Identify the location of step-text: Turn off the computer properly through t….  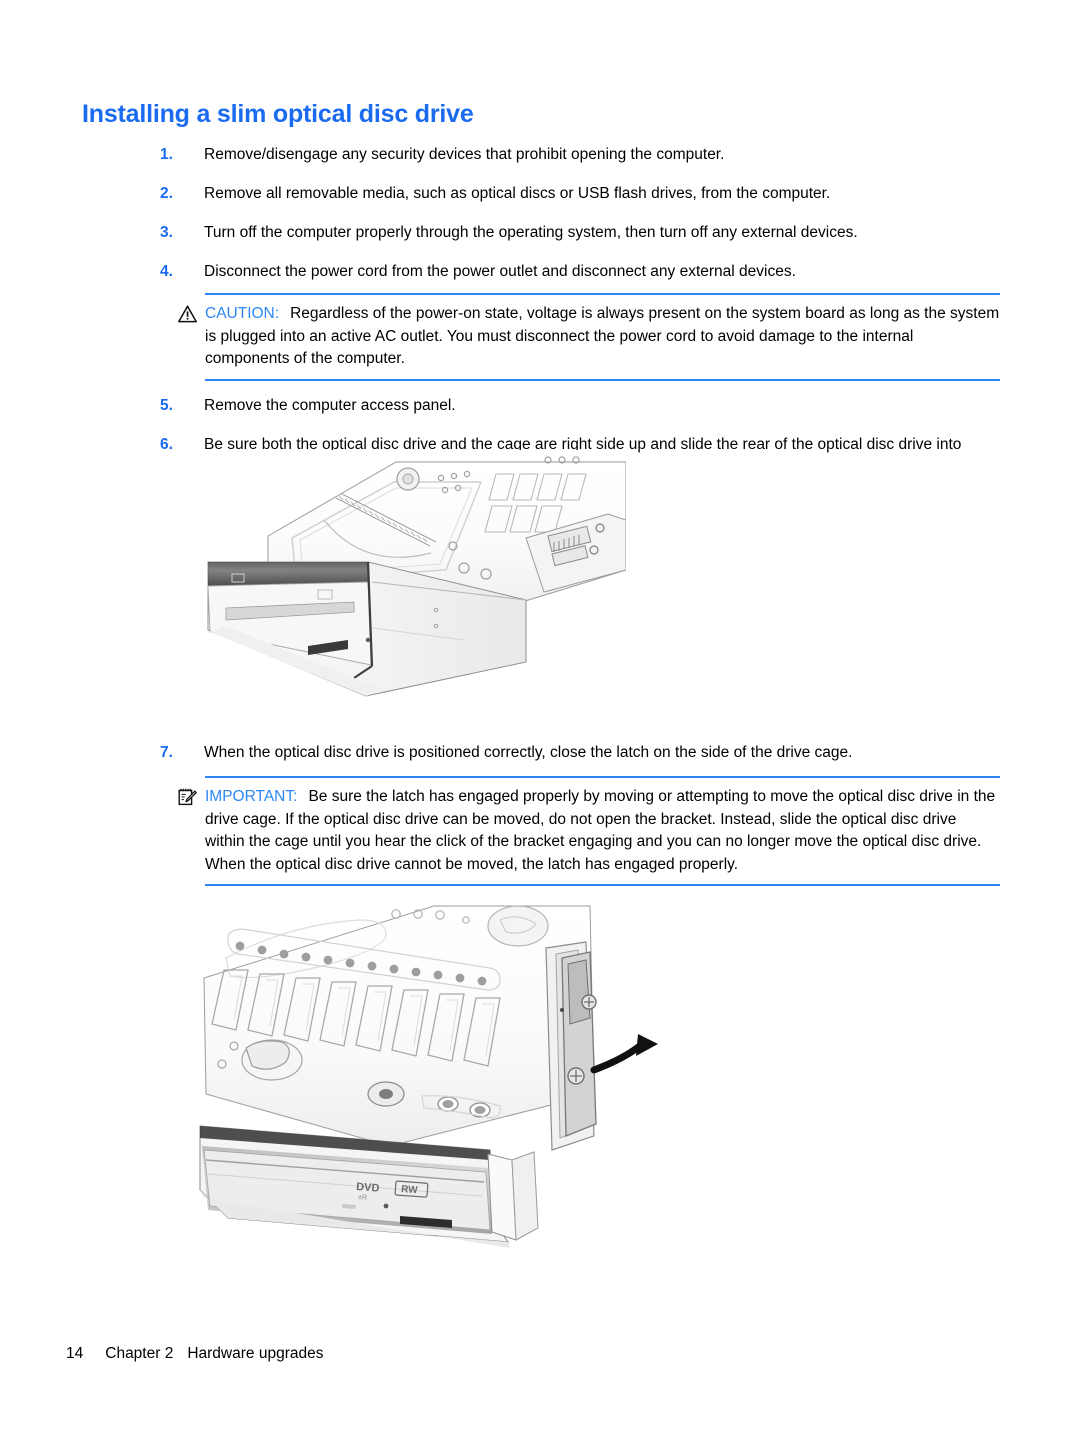
(531, 232).